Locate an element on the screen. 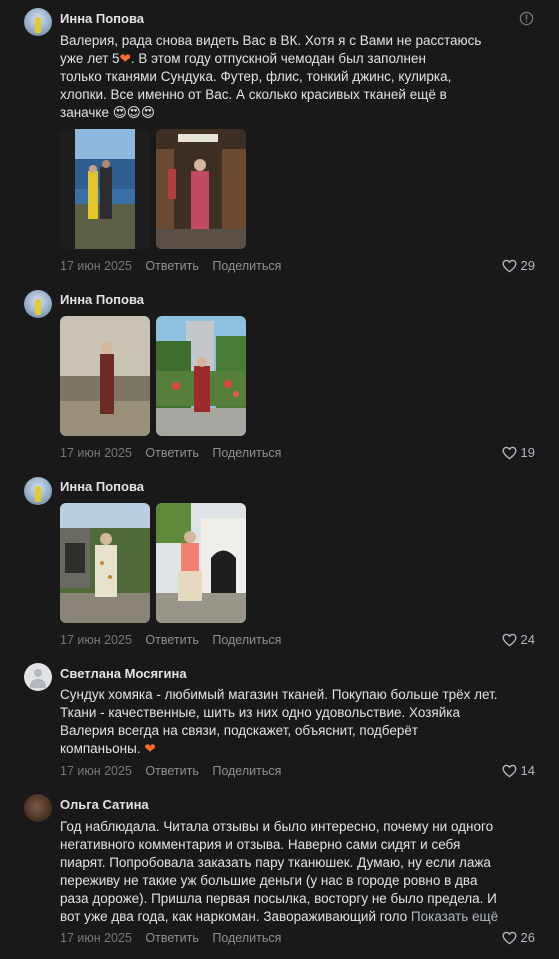 The height and width of the screenshot is (959, 559). like-count: 29 is located at coordinates (527, 265).